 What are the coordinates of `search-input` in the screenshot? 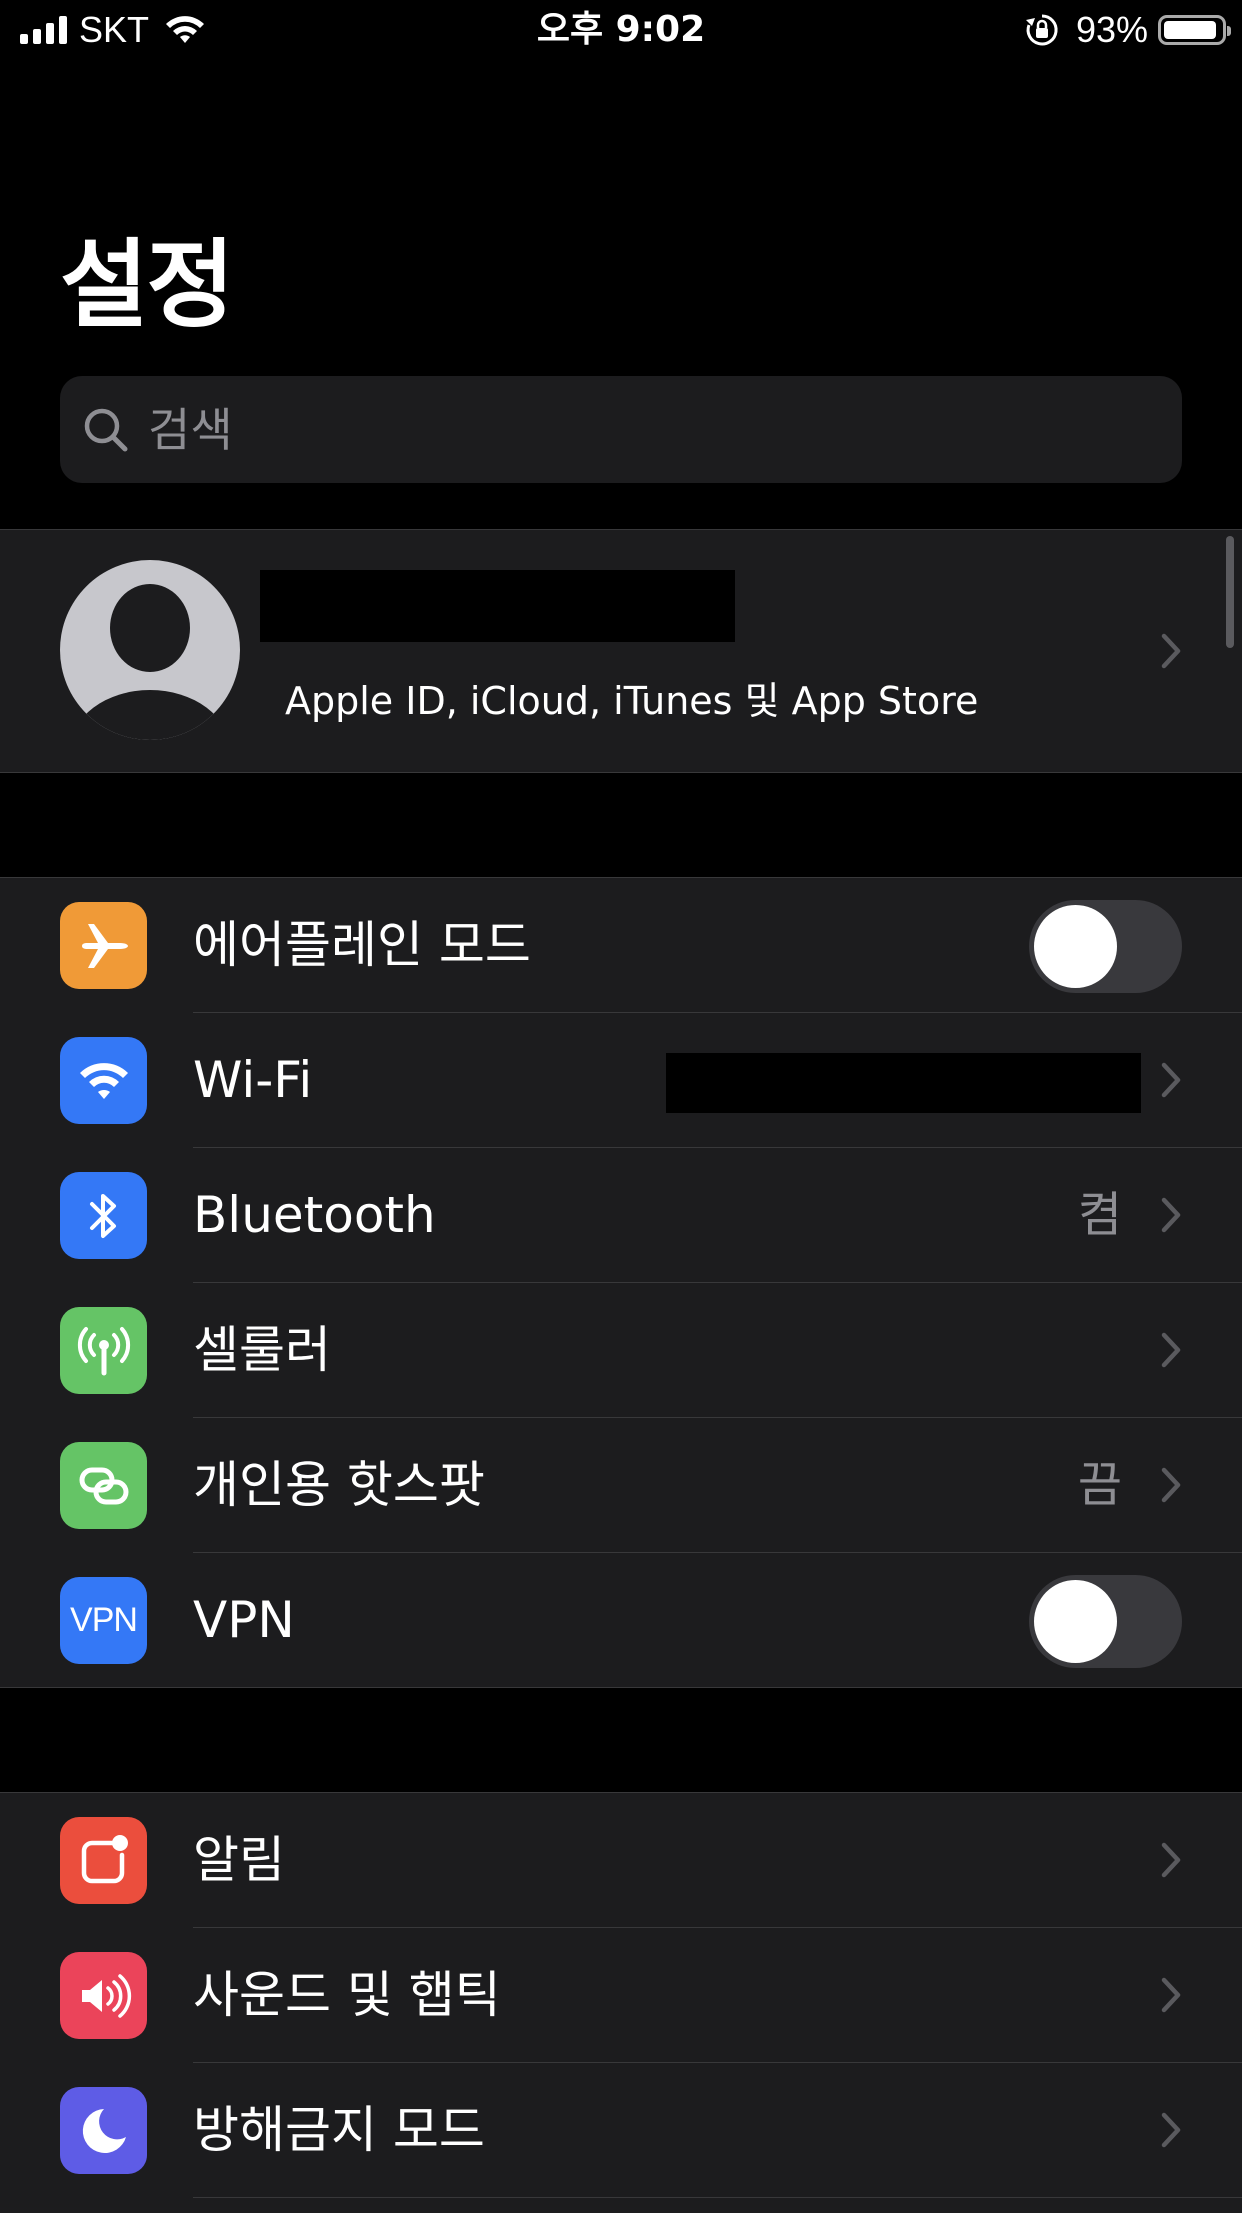 It's located at (664, 429).